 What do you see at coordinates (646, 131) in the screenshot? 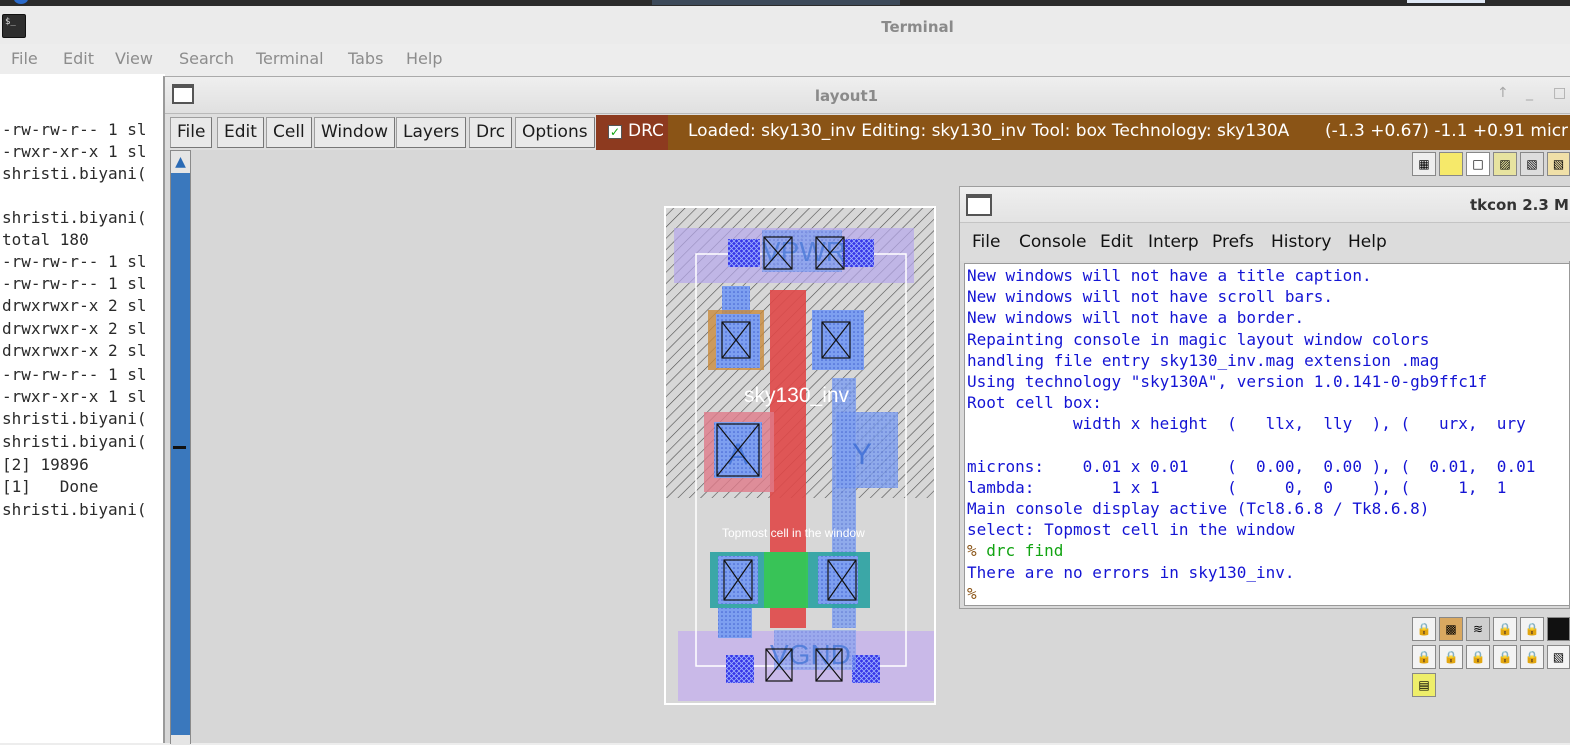
I see `drc-label: DRC` at bounding box center [646, 131].